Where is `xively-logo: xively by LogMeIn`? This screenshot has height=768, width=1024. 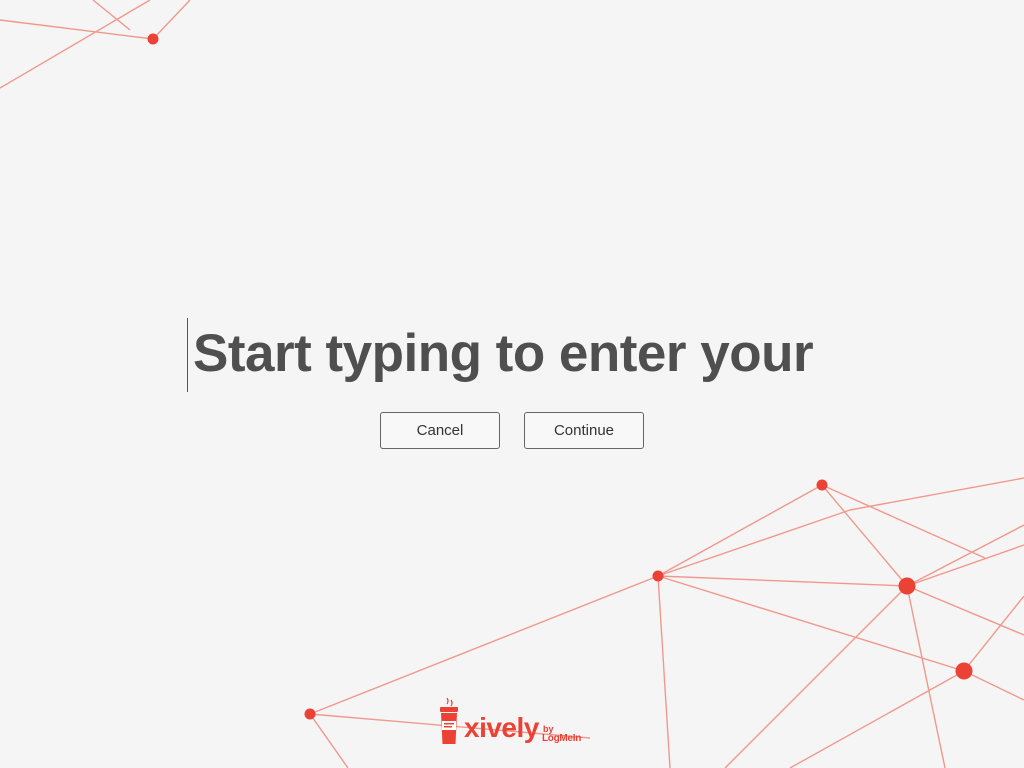
xively-logo: xively by LogMeIn is located at coordinates (516, 723).